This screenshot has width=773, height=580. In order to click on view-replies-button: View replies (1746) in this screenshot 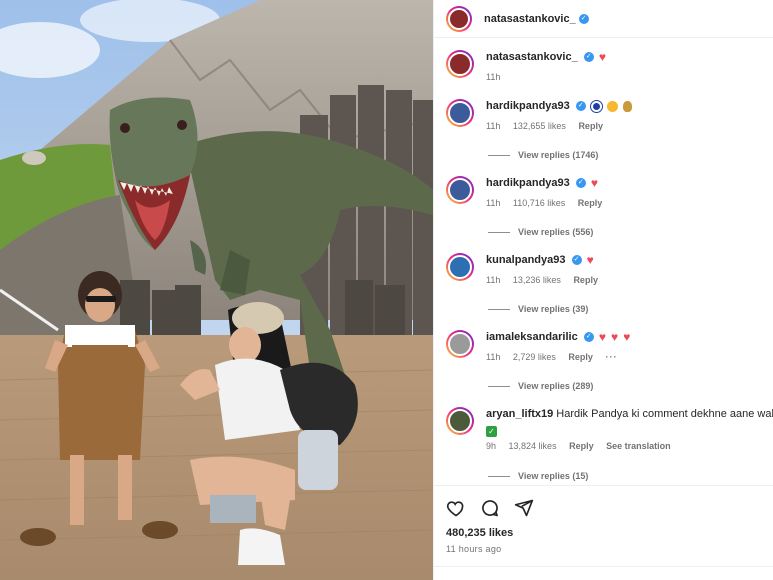, I will do `click(543, 155)`.